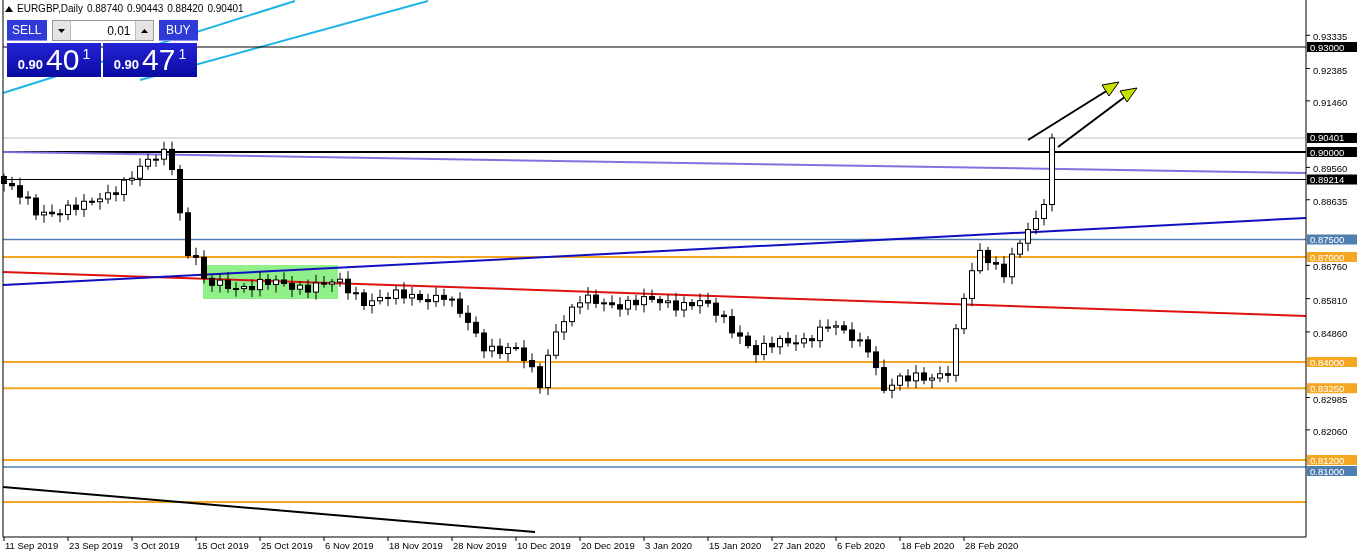  What do you see at coordinates (102, 30) in the screenshot?
I see `lot-size-stepper: 0.01` at bounding box center [102, 30].